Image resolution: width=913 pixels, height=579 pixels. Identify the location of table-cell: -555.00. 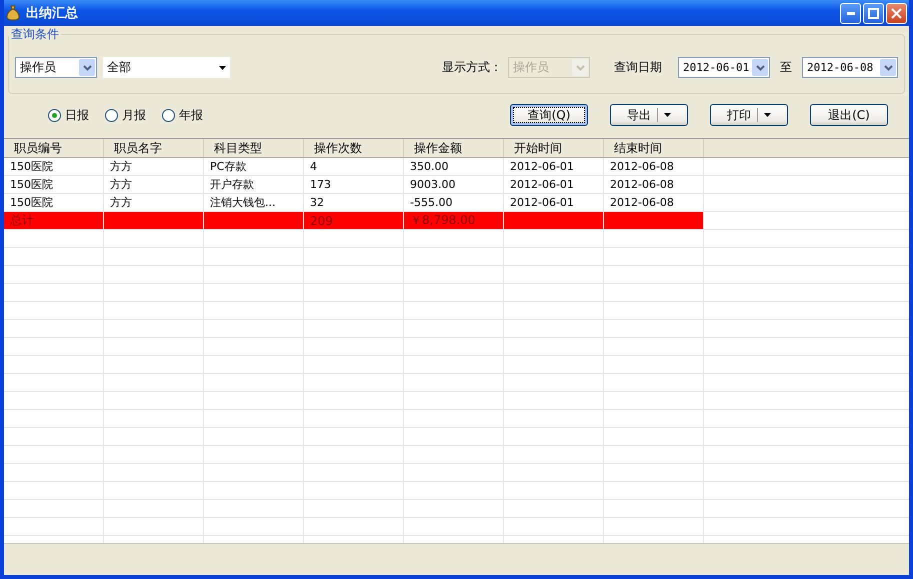
(454, 202).